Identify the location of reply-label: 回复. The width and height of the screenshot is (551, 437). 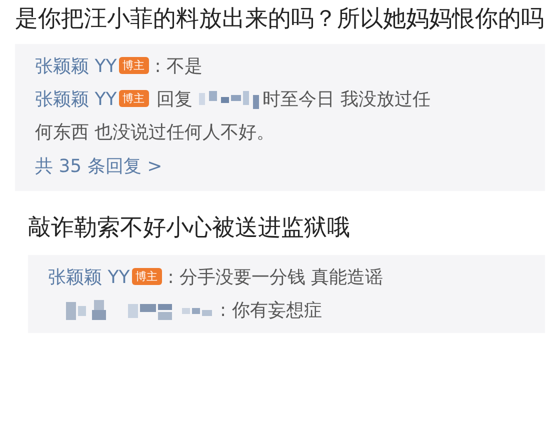
(174, 99).